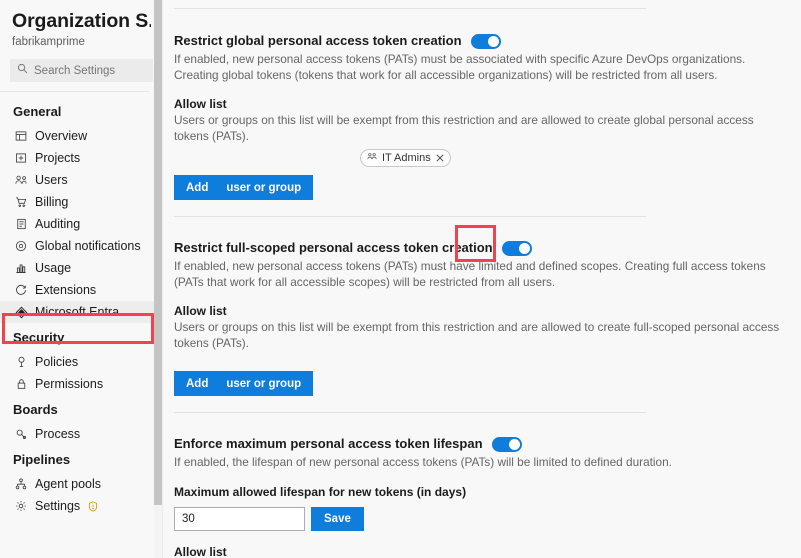 This screenshot has width=801, height=558. I want to click on sidebar-group-general: General, so click(37, 111).